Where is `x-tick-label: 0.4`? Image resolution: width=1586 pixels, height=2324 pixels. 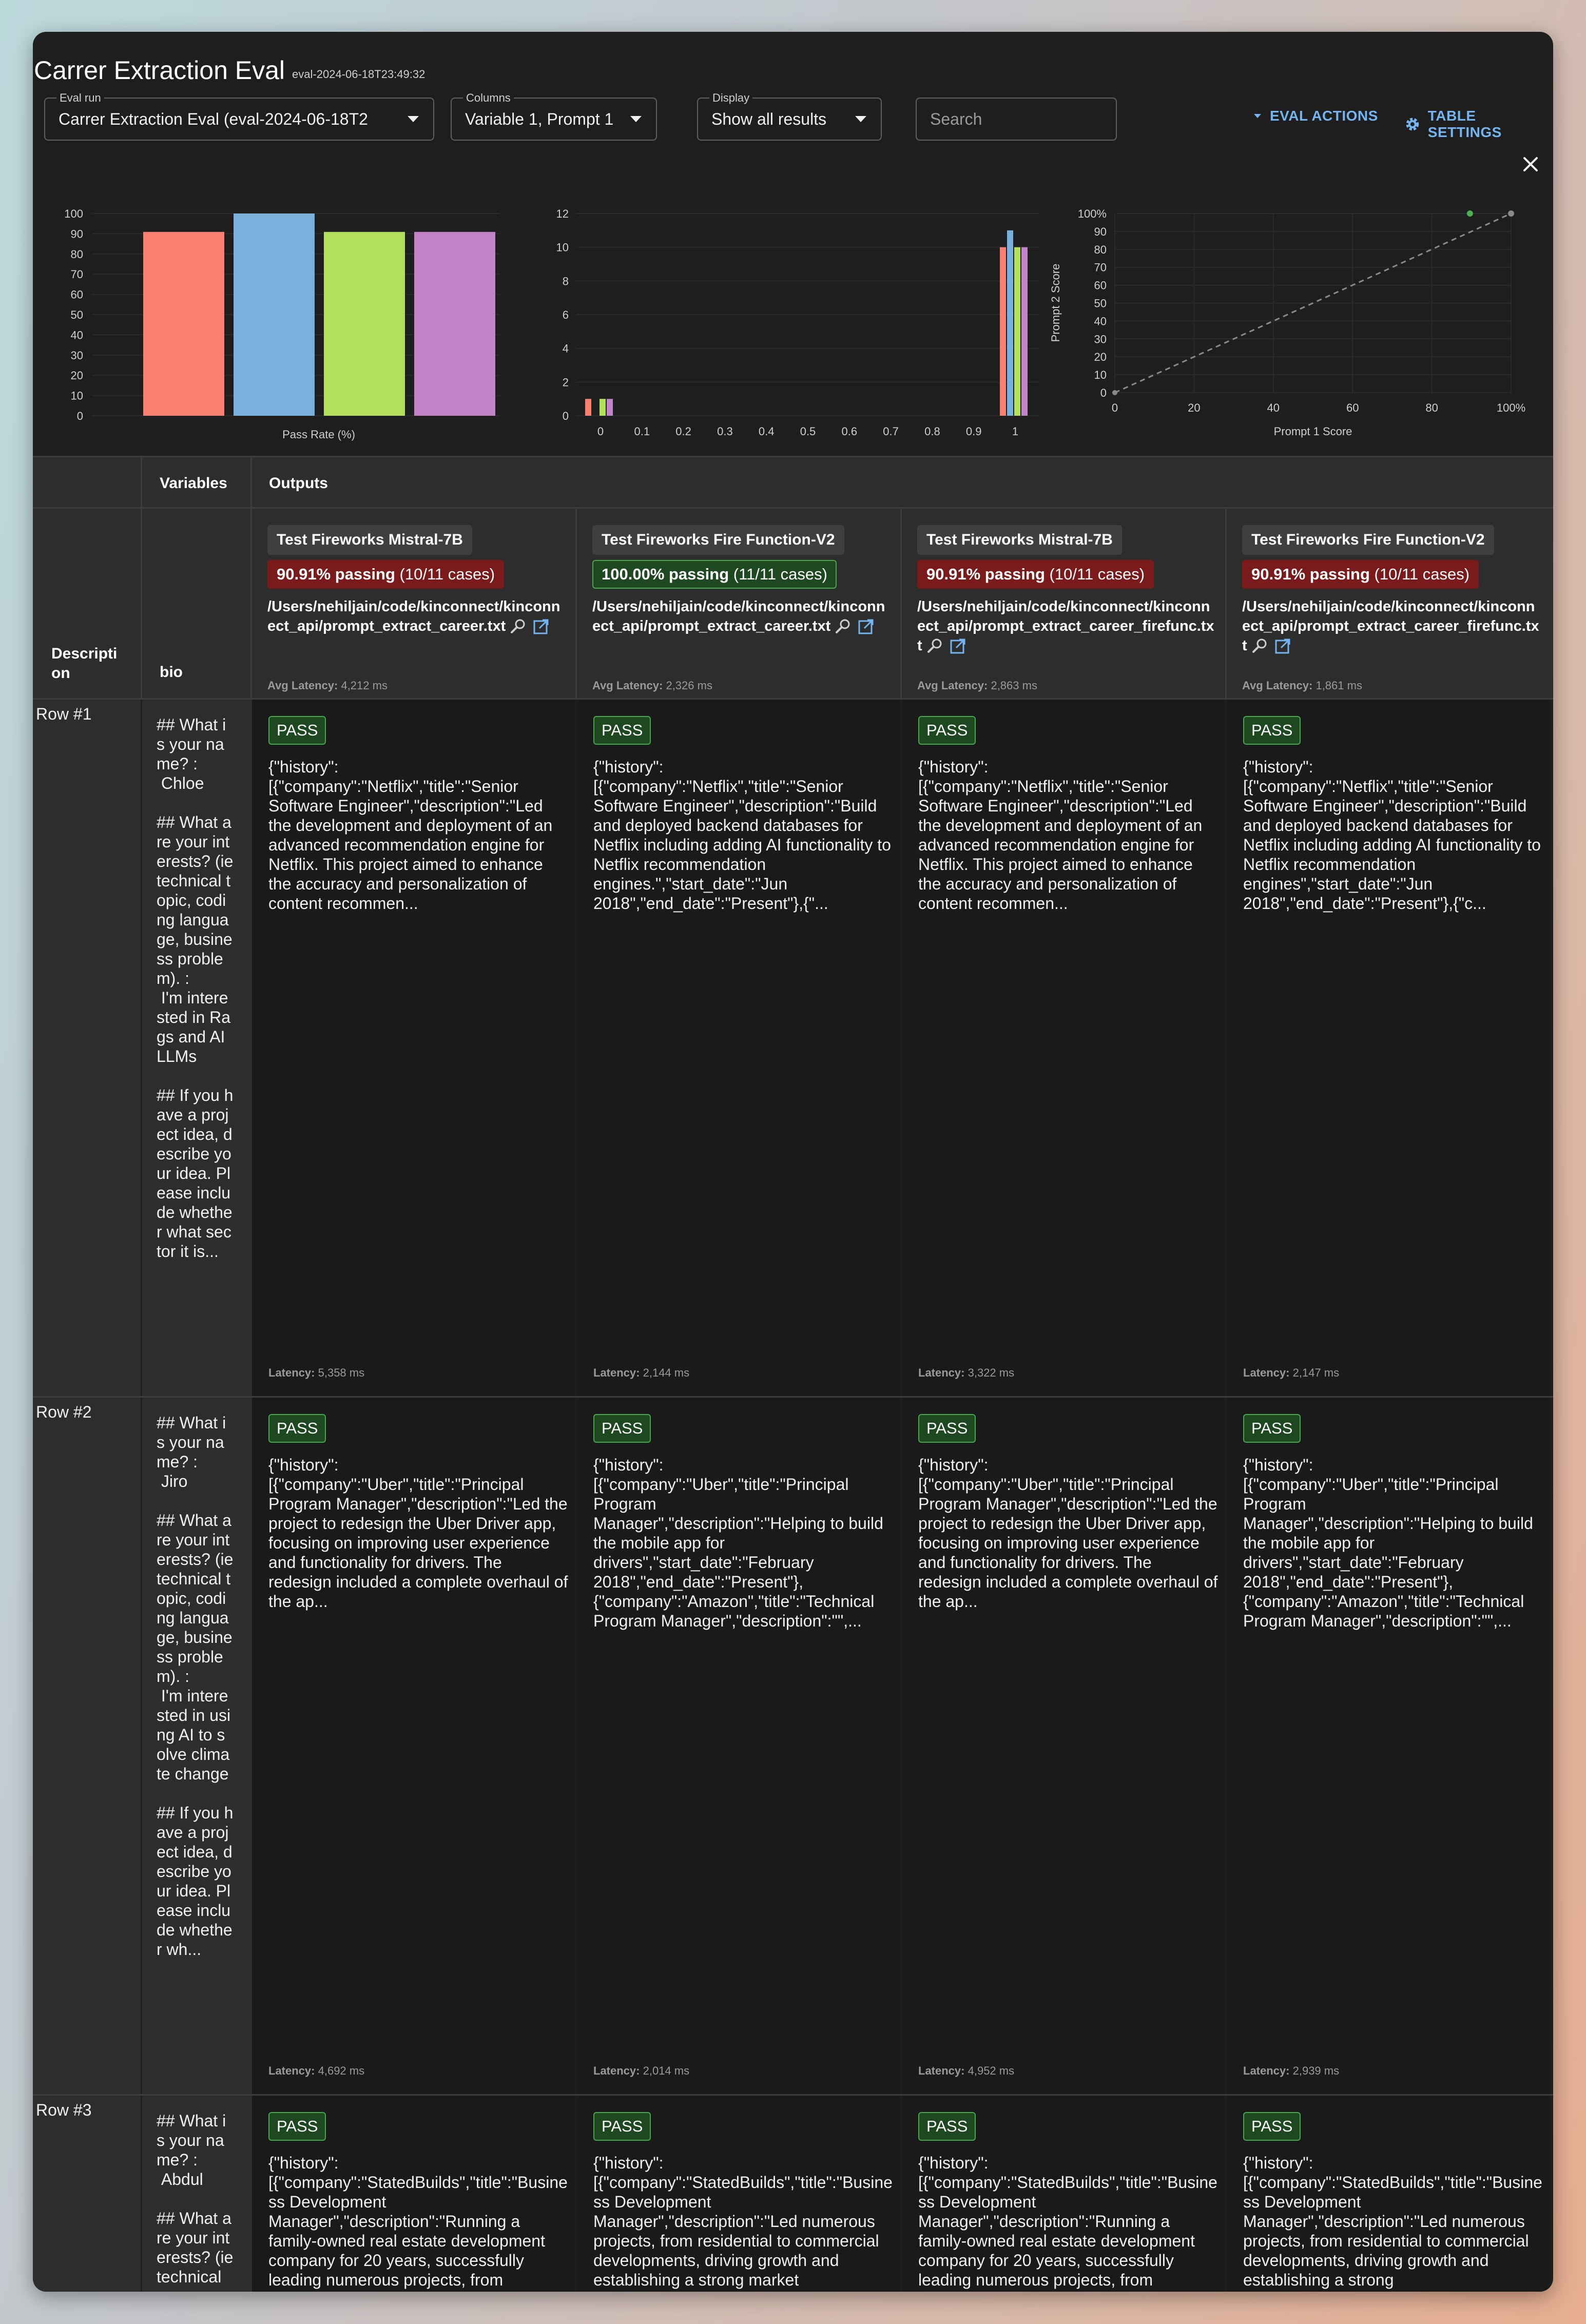 x-tick-label: 0.4 is located at coordinates (767, 431).